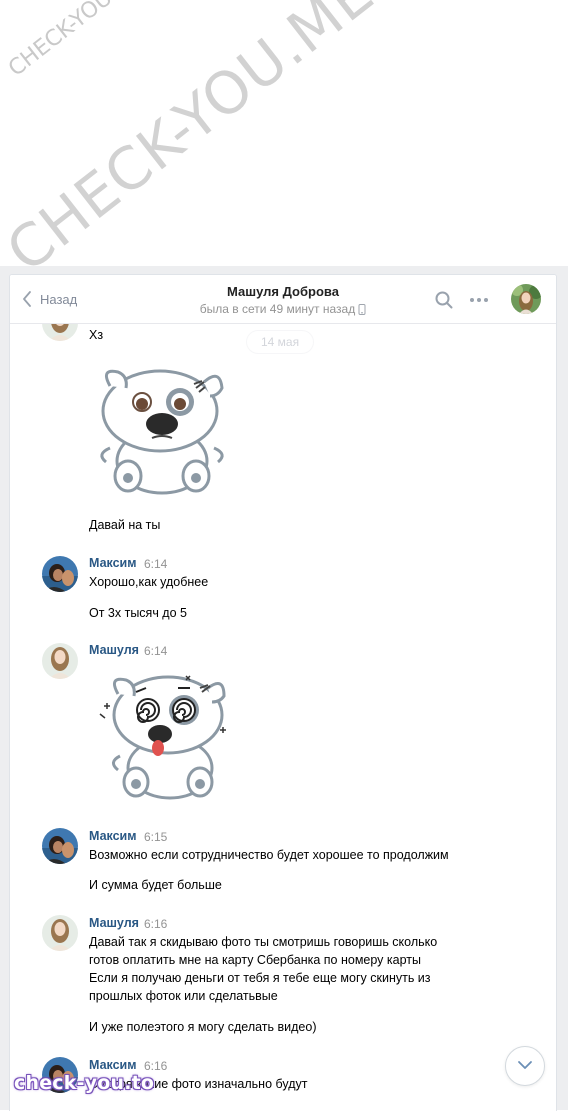 The height and width of the screenshot is (1111, 568). Describe the element at coordinates (362, 311) in the screenshot. I see `phone-icon` at that location.